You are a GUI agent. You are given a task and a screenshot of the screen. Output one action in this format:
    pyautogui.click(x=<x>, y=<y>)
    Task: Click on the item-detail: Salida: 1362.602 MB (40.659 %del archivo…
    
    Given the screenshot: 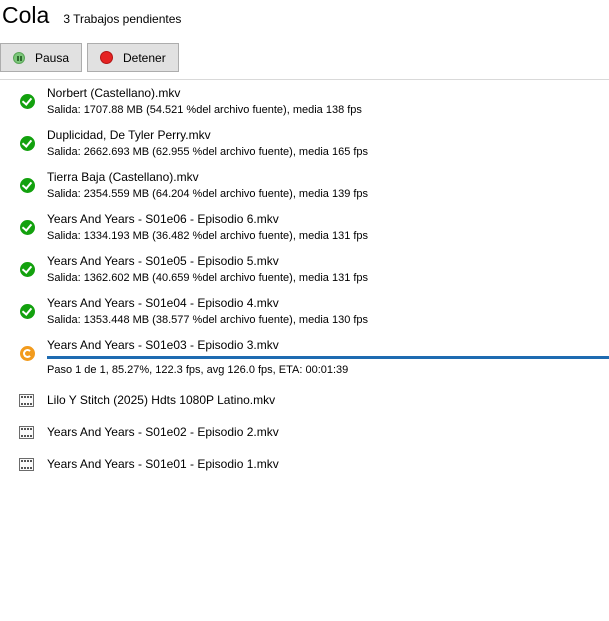 What is the action you would take?
    pyautogui.click(x=208, y=278)
    